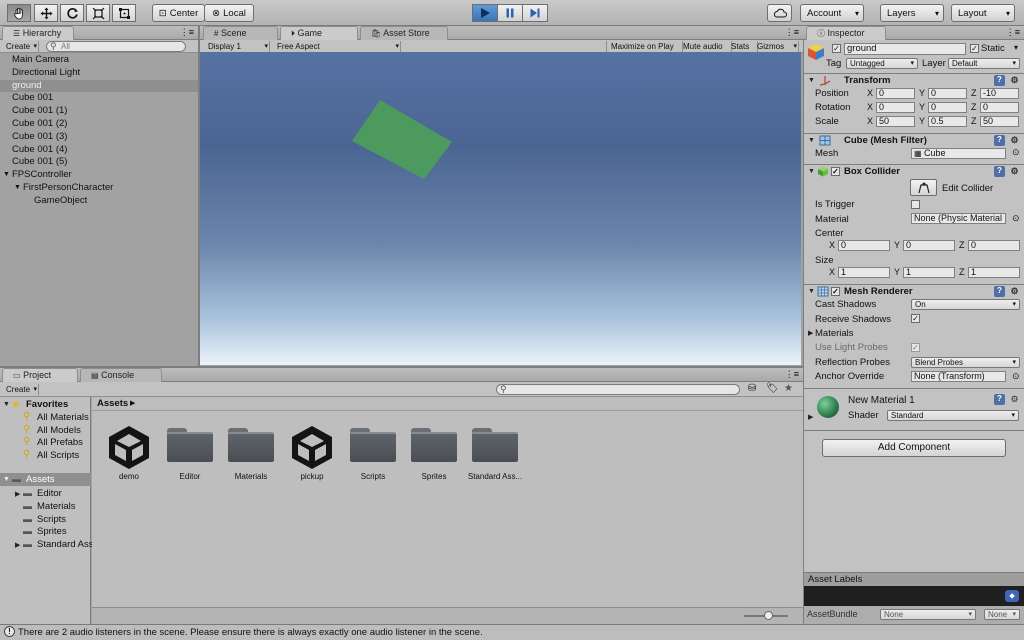  I want to click on tab-hierarchy: ☰ Hierarchy, so click(38, 33).